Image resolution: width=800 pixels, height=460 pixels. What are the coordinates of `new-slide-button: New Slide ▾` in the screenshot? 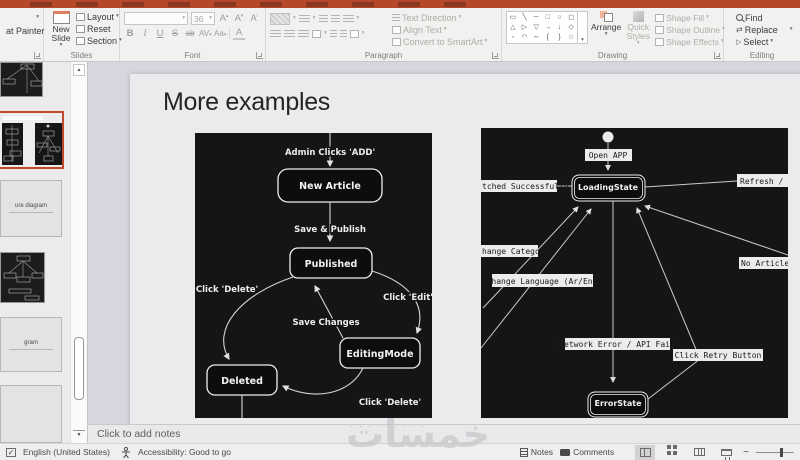 It's located at (61, 29).